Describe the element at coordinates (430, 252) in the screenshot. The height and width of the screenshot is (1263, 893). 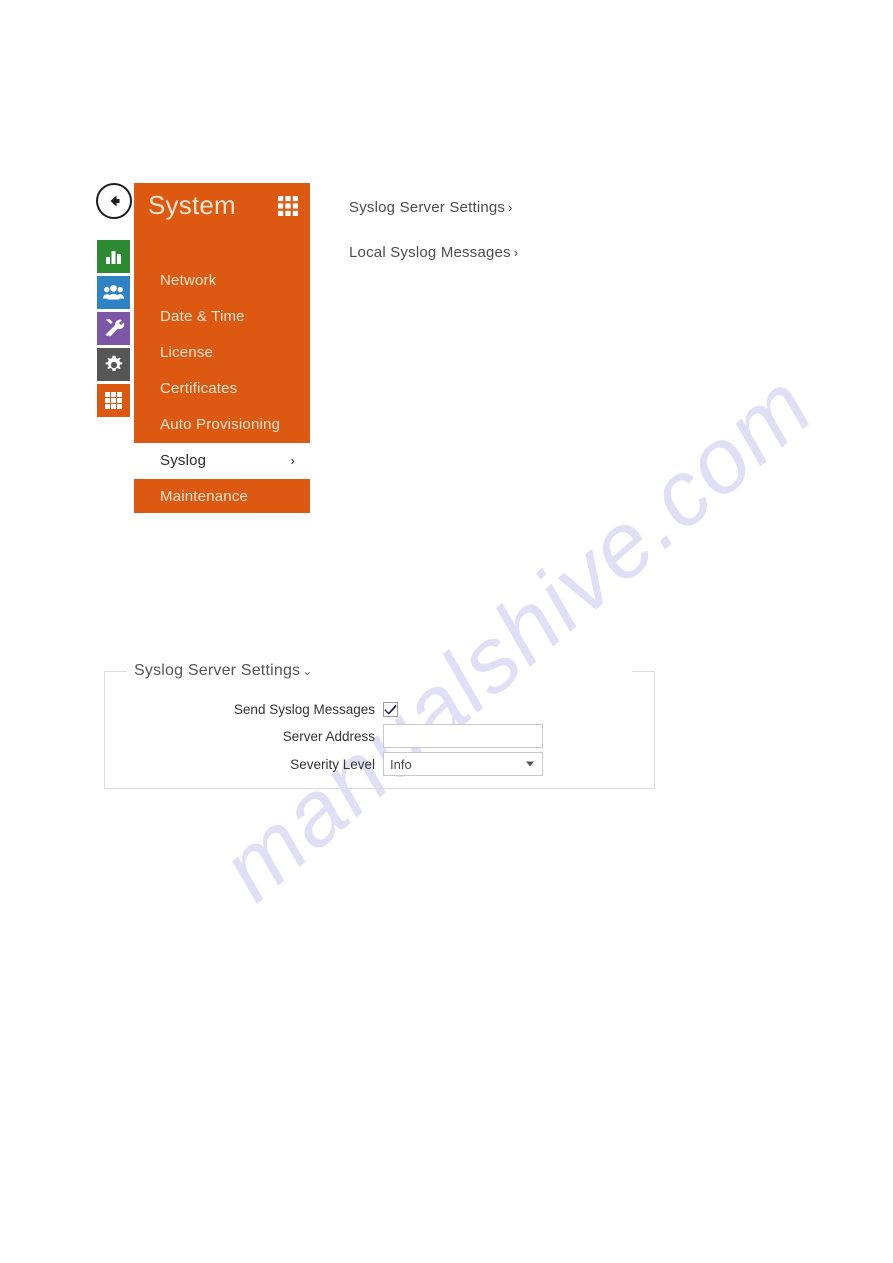
I see `link-label: Local Syslog Messages` at that location.